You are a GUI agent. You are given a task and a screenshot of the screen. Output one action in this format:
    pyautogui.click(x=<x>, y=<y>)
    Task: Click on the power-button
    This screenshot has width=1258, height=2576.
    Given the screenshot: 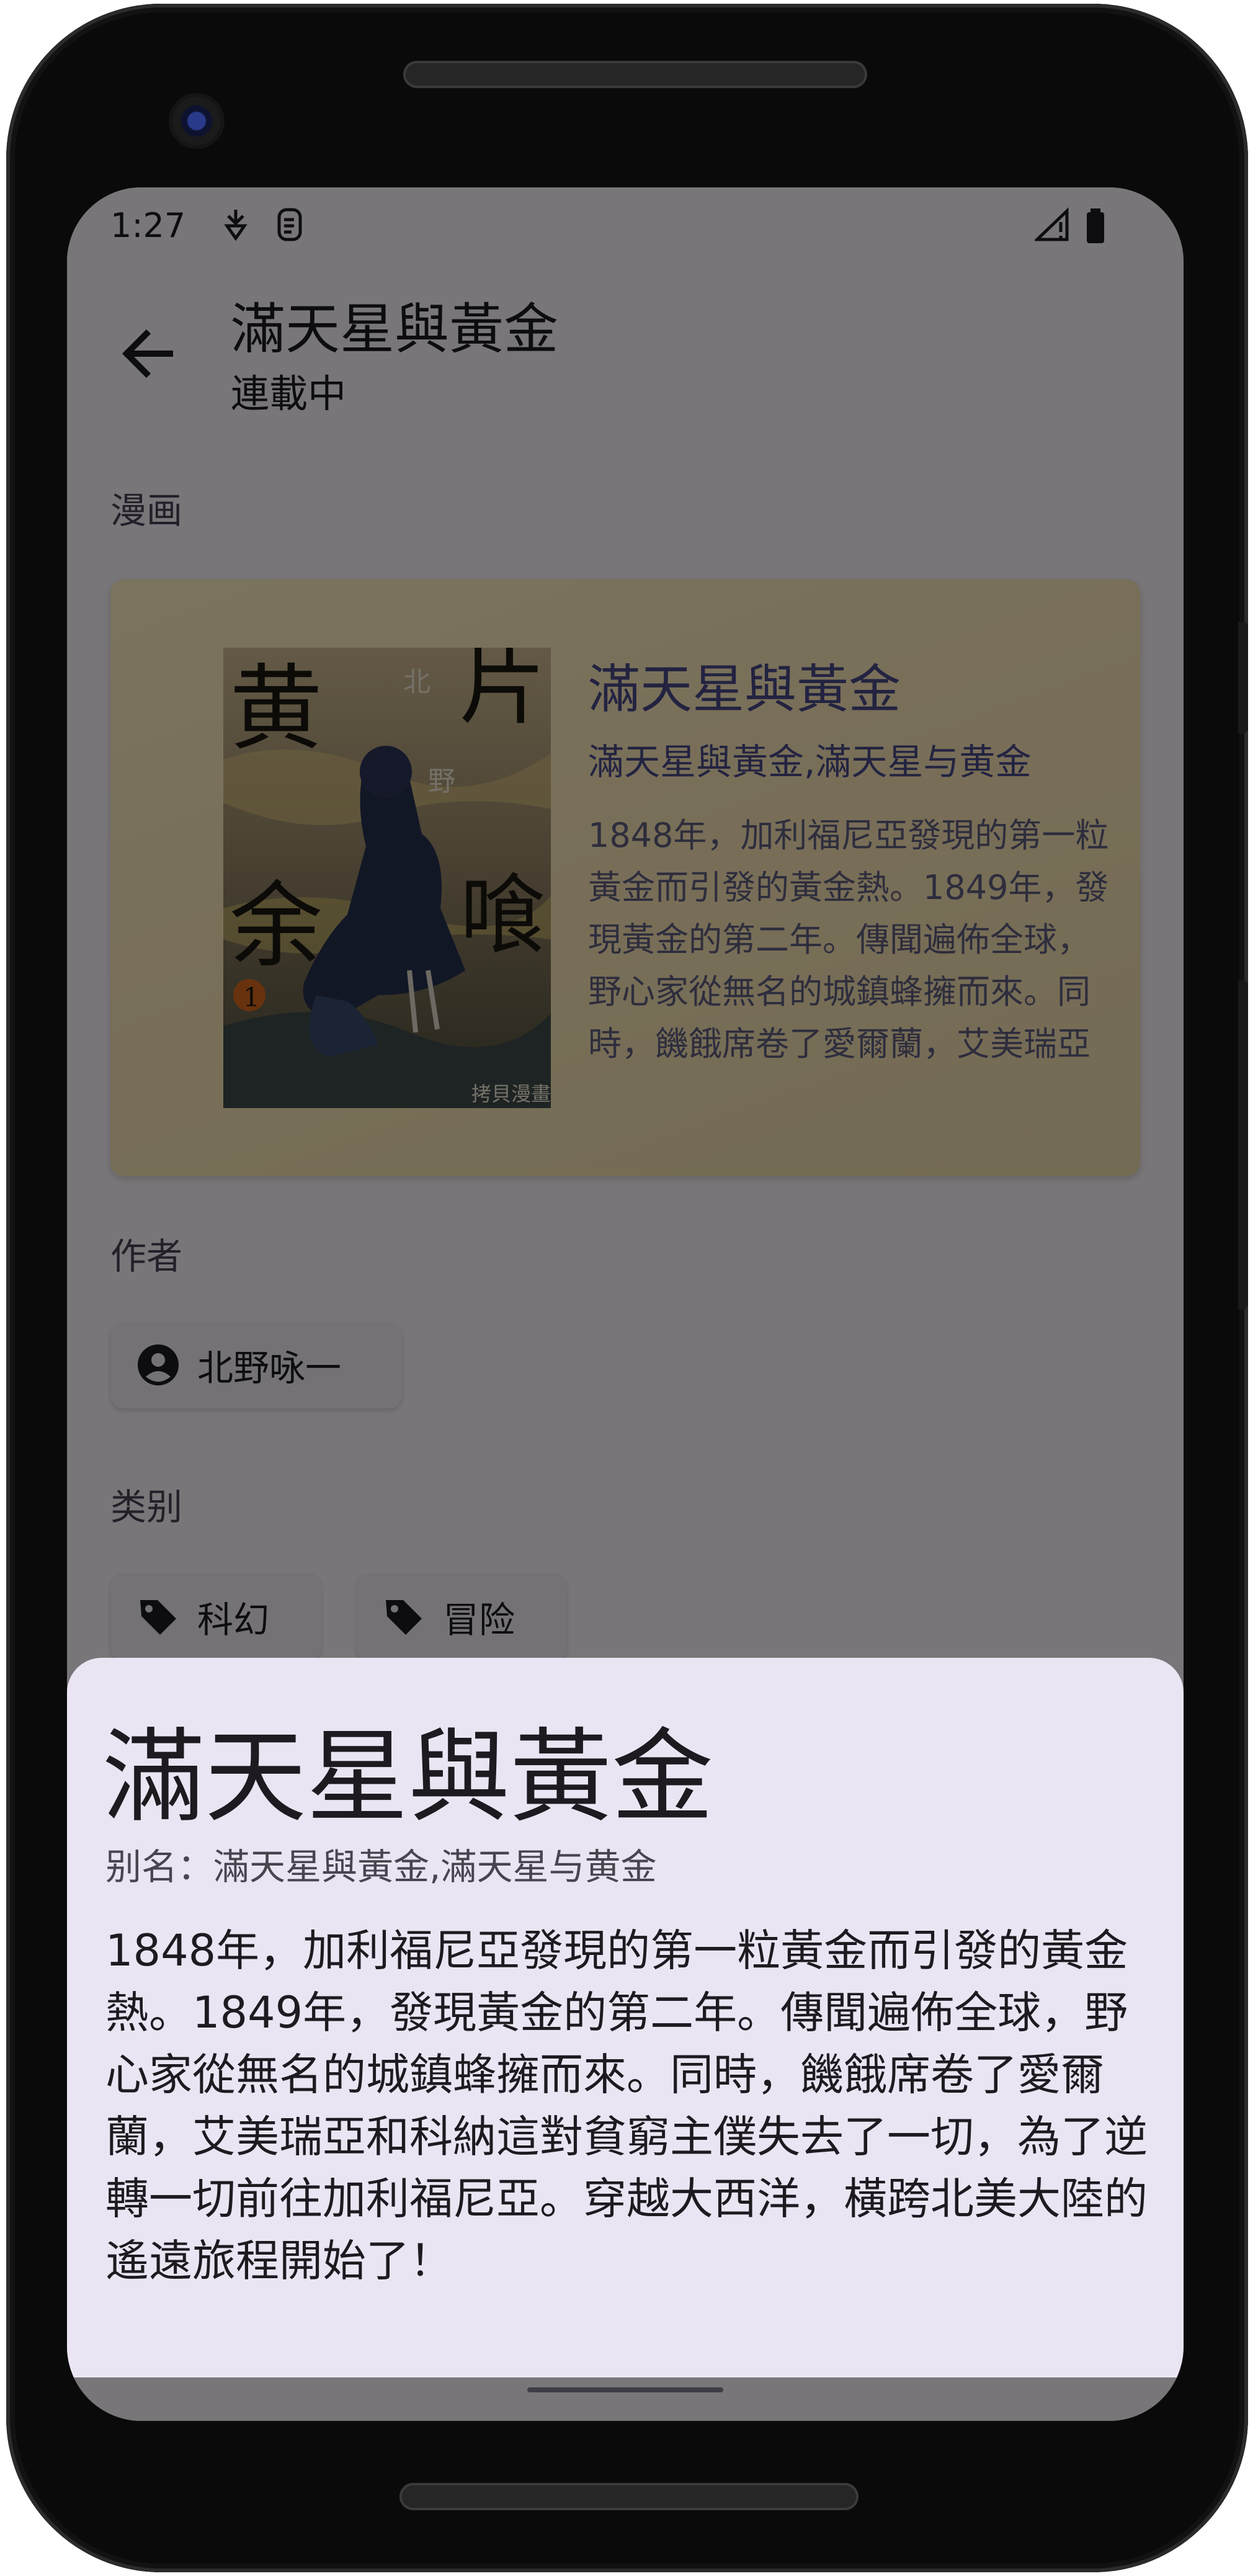 What is the action you would take?
    pyautogui.click(x=1243, y=677)
    